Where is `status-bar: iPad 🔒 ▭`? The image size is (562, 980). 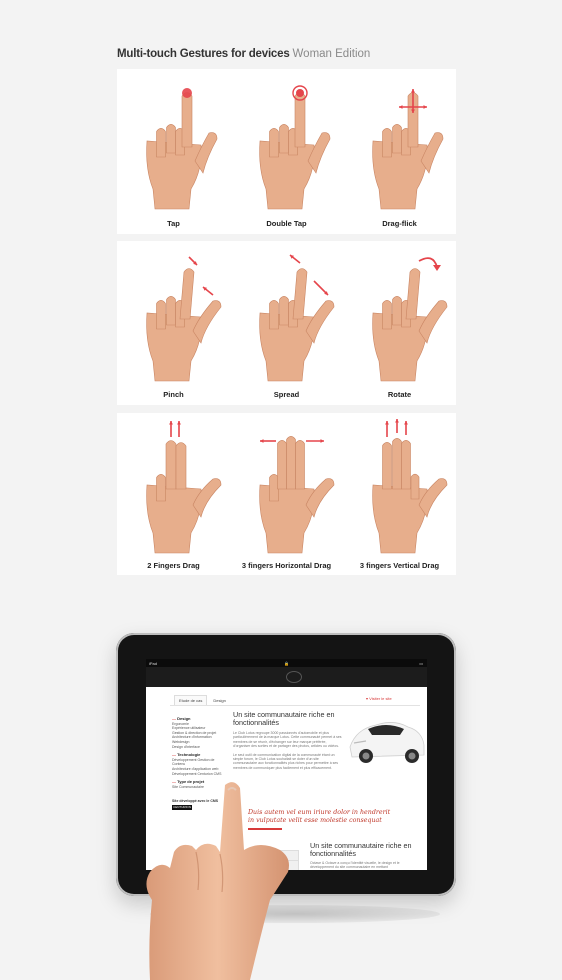 status-bar: iPad 🔒 ▭ is located at coordinates (286, 663).